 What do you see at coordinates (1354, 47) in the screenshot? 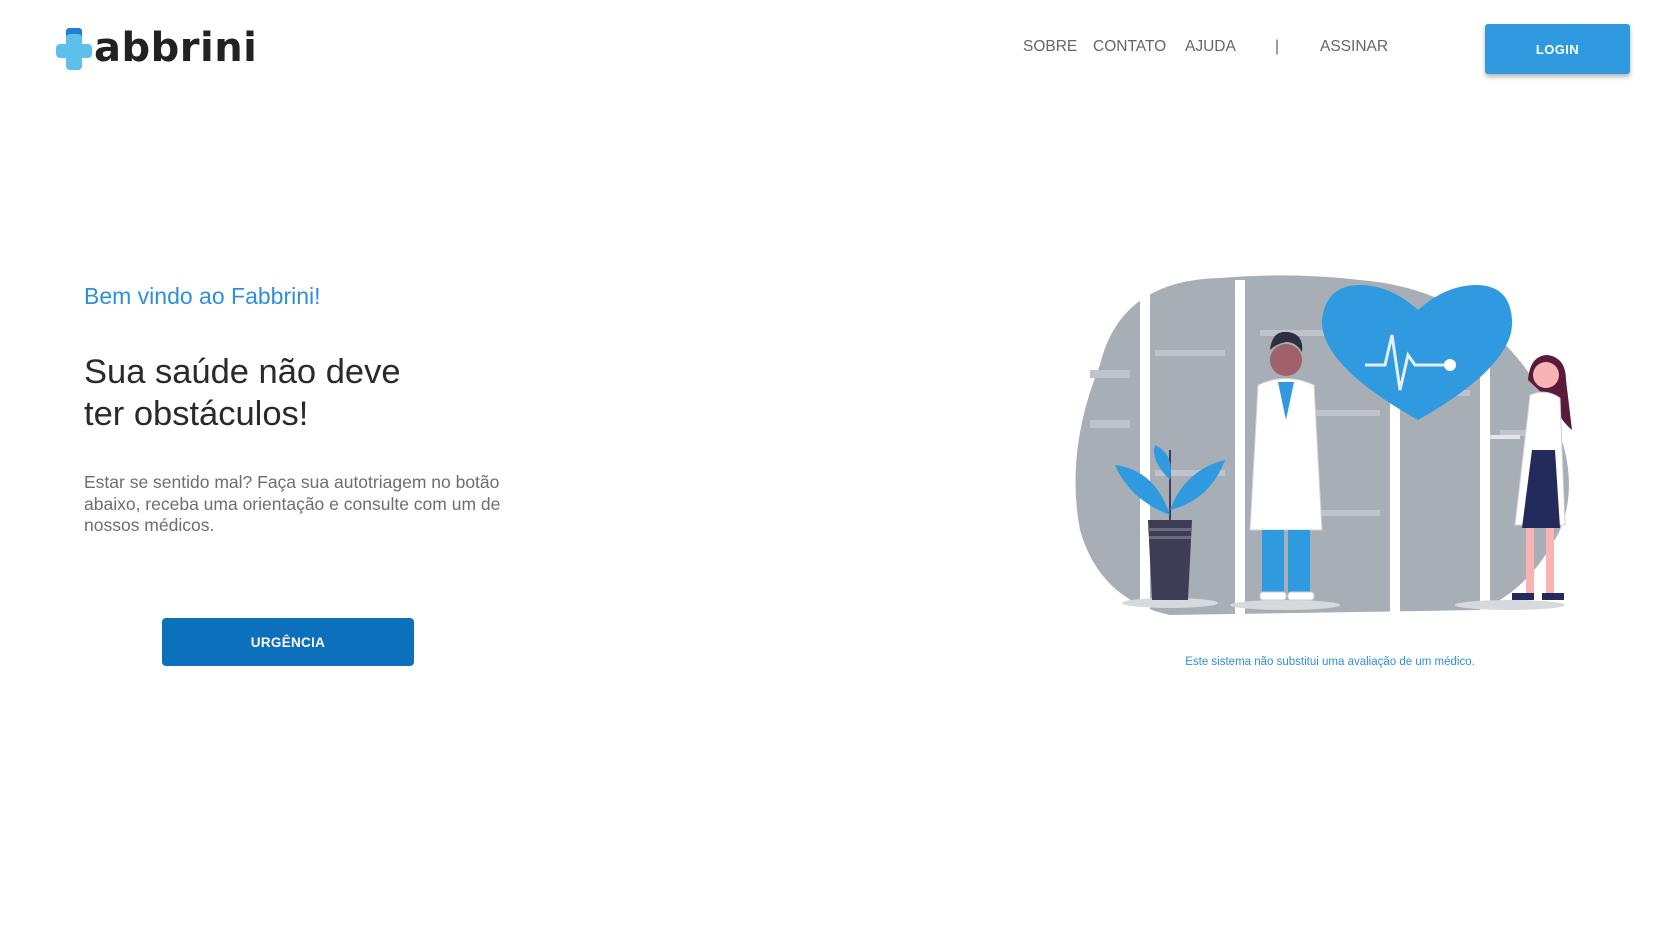
I see `nav-assinar-link: ASSINAR` at bounding box center [1354, 47].